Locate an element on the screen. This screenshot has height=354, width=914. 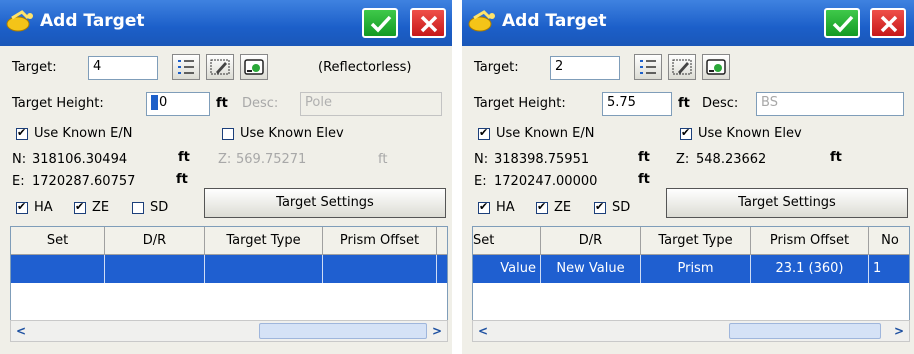
desc-input: BS is located at coordinates (830, 104).